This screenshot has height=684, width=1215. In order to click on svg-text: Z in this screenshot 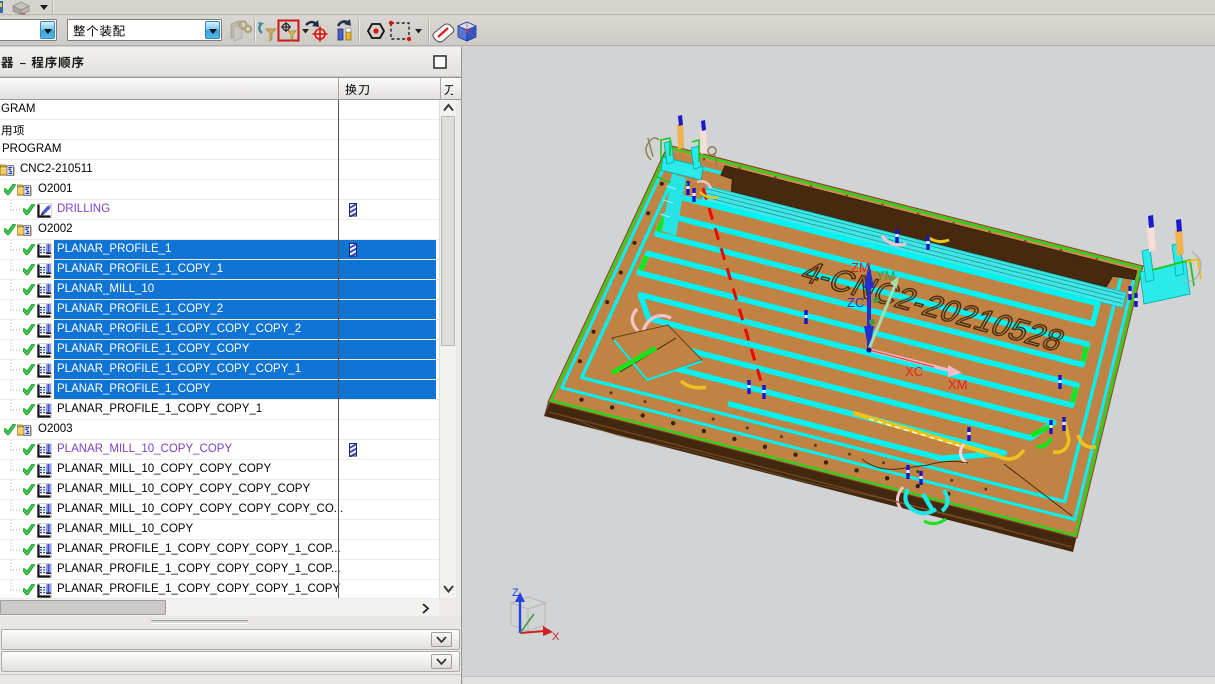, I will do `click(515, 593)`.